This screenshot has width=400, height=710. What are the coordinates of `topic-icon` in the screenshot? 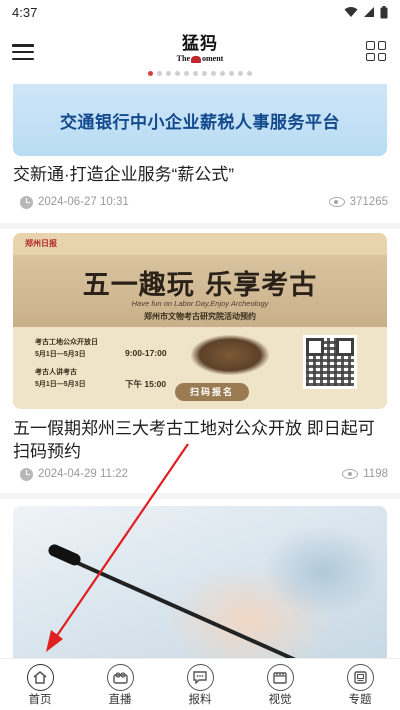 It's located at (360, 677).